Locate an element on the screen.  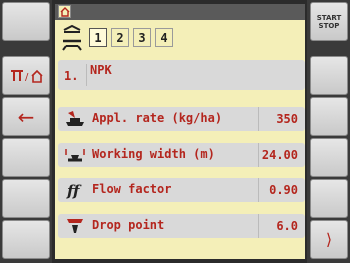
tab-1: 1 is located at coordinates (98, 37).